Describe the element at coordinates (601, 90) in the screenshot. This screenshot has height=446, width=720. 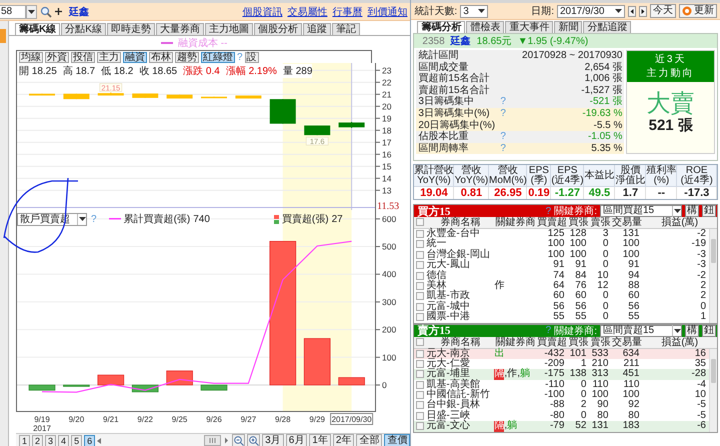
I see `stat-value: -1,527 張` at that location.